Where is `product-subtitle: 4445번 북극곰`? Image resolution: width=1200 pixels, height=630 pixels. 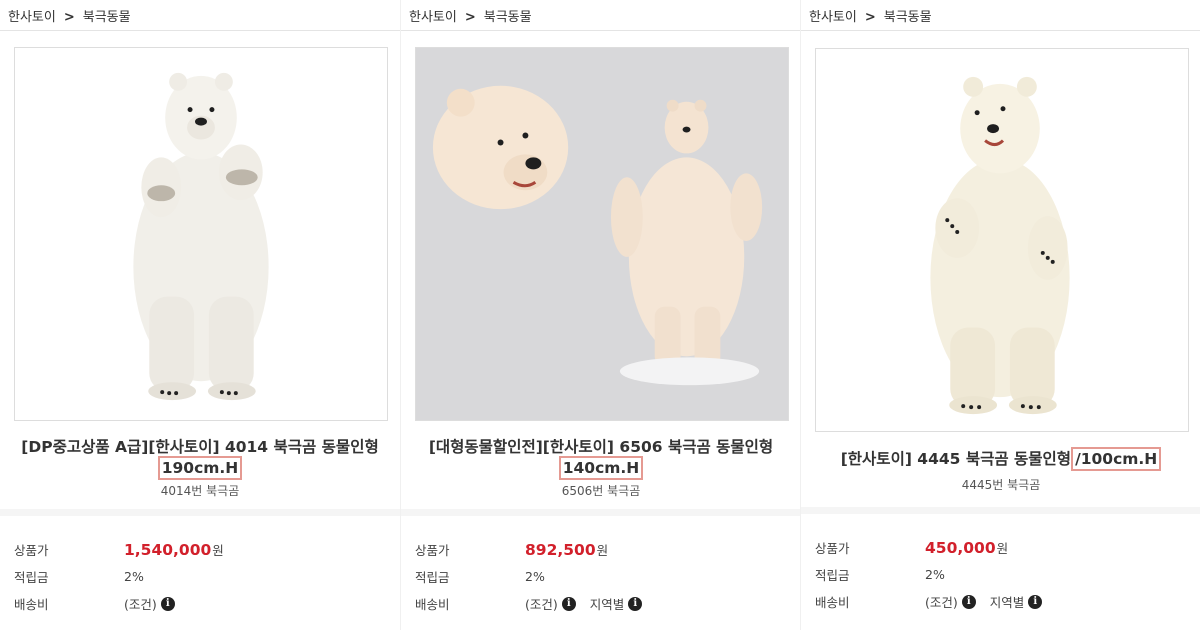
product-subtitle: 4445번 북극곰 is located at coordinates (1001, 485).